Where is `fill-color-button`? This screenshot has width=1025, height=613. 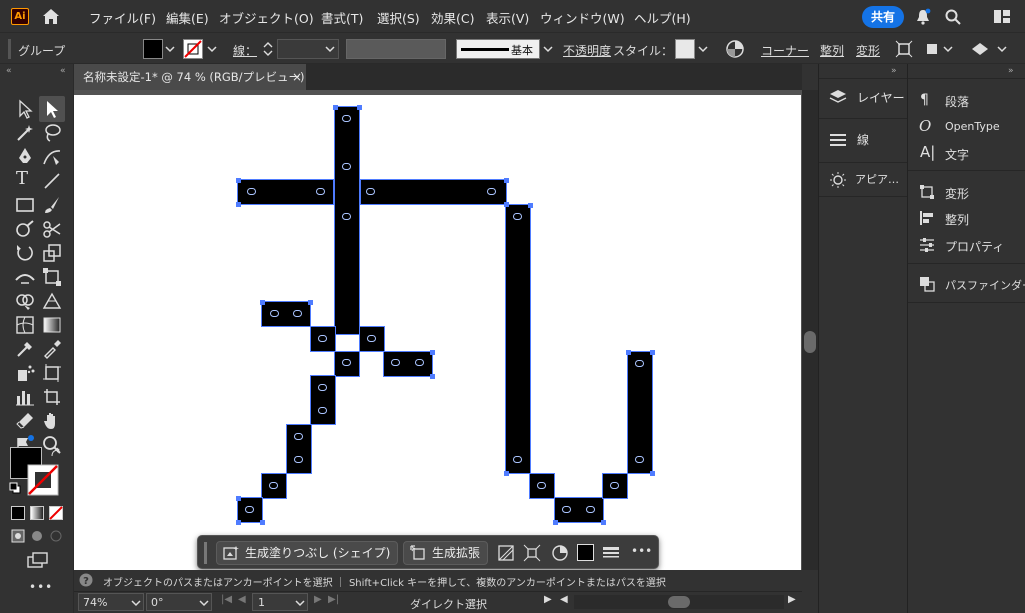 fill-color-button is located at coordinates (585, 552).